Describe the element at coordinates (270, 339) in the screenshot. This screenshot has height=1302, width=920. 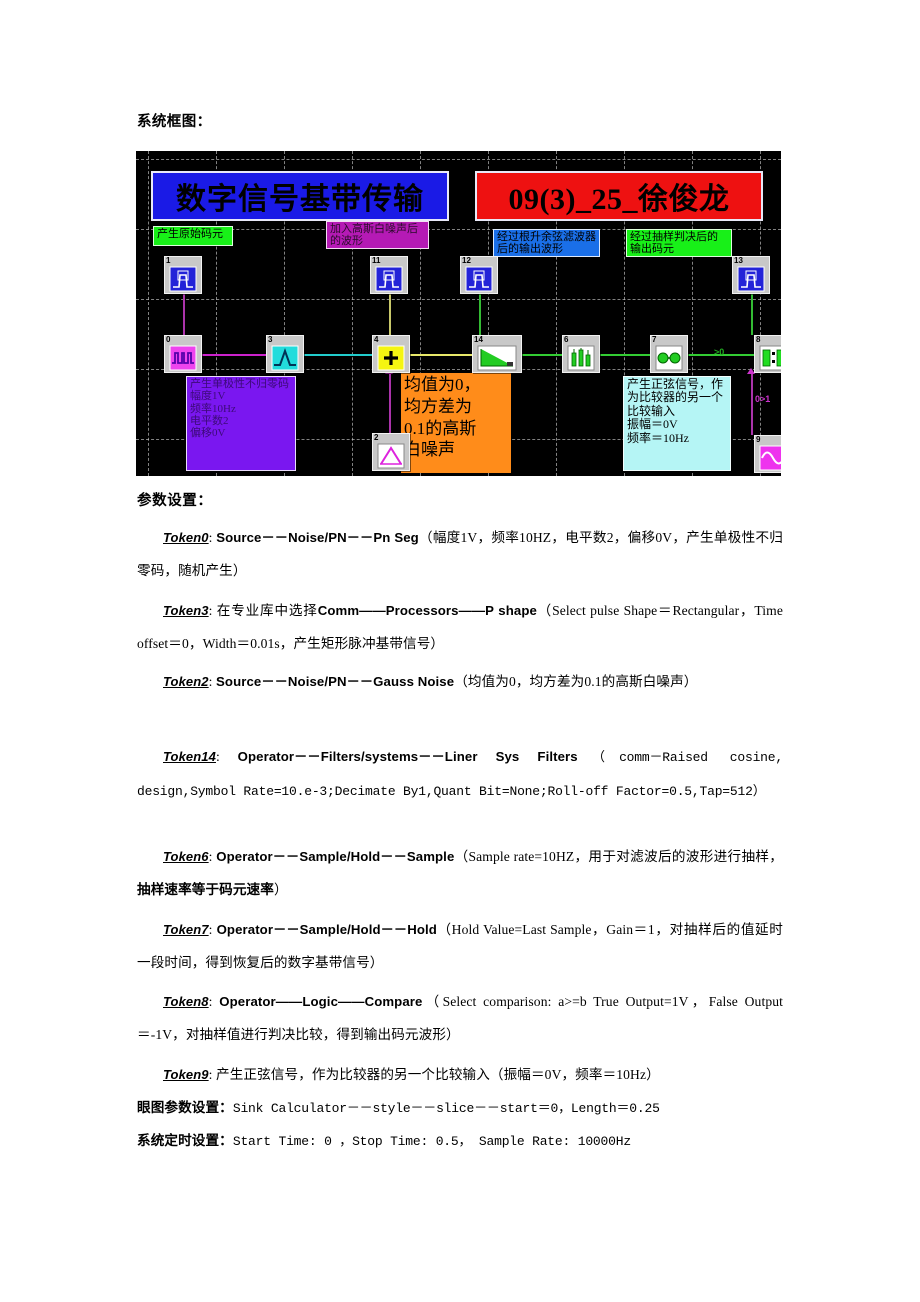
I see `block-3-number: 3` at that location.